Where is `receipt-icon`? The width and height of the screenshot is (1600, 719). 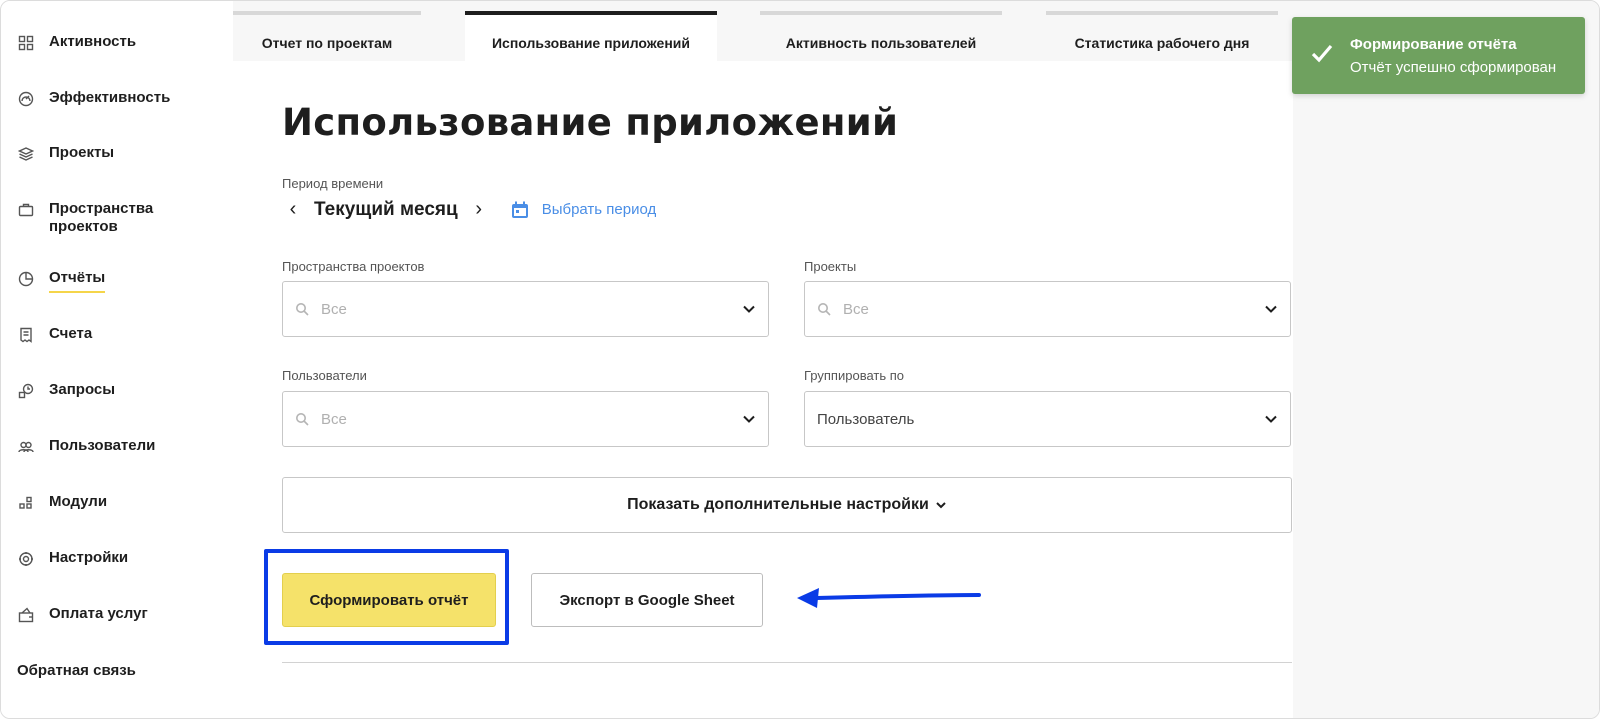
receipt-icon is located at coordinates (26, 335).